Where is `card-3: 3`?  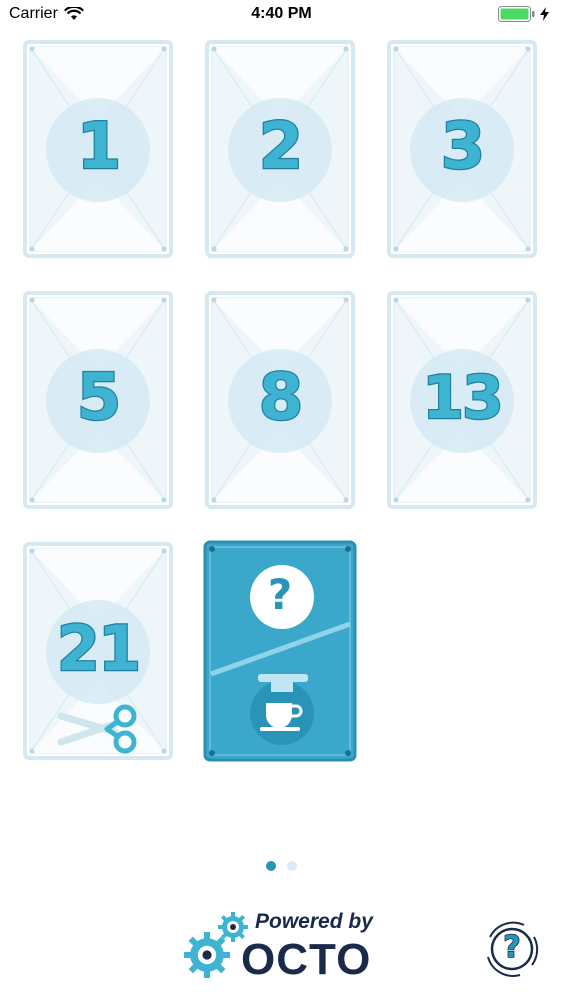 card-3: 3 is located at coordinates (462, 149).